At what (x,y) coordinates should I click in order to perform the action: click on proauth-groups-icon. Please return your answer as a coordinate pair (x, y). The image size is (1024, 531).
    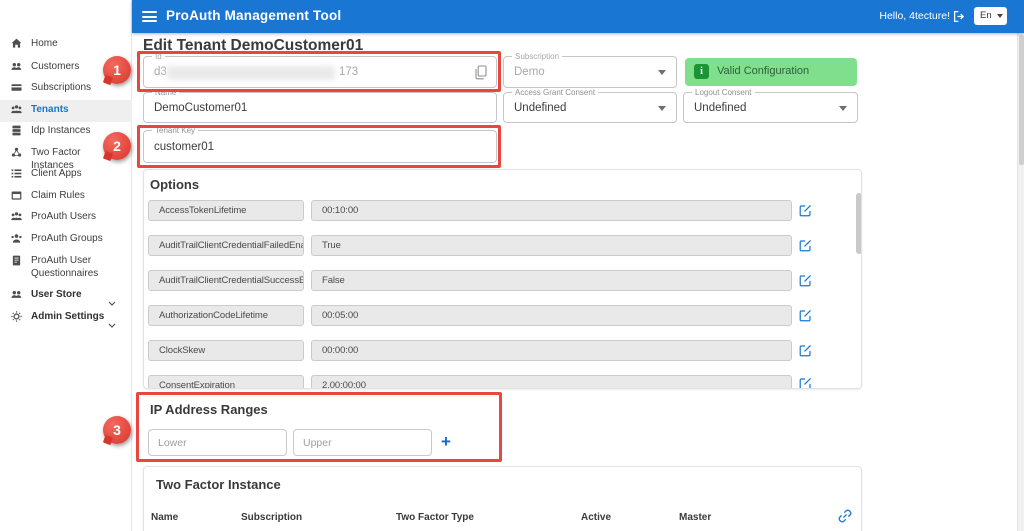
    Looking at the image, I should click on (16, 241).